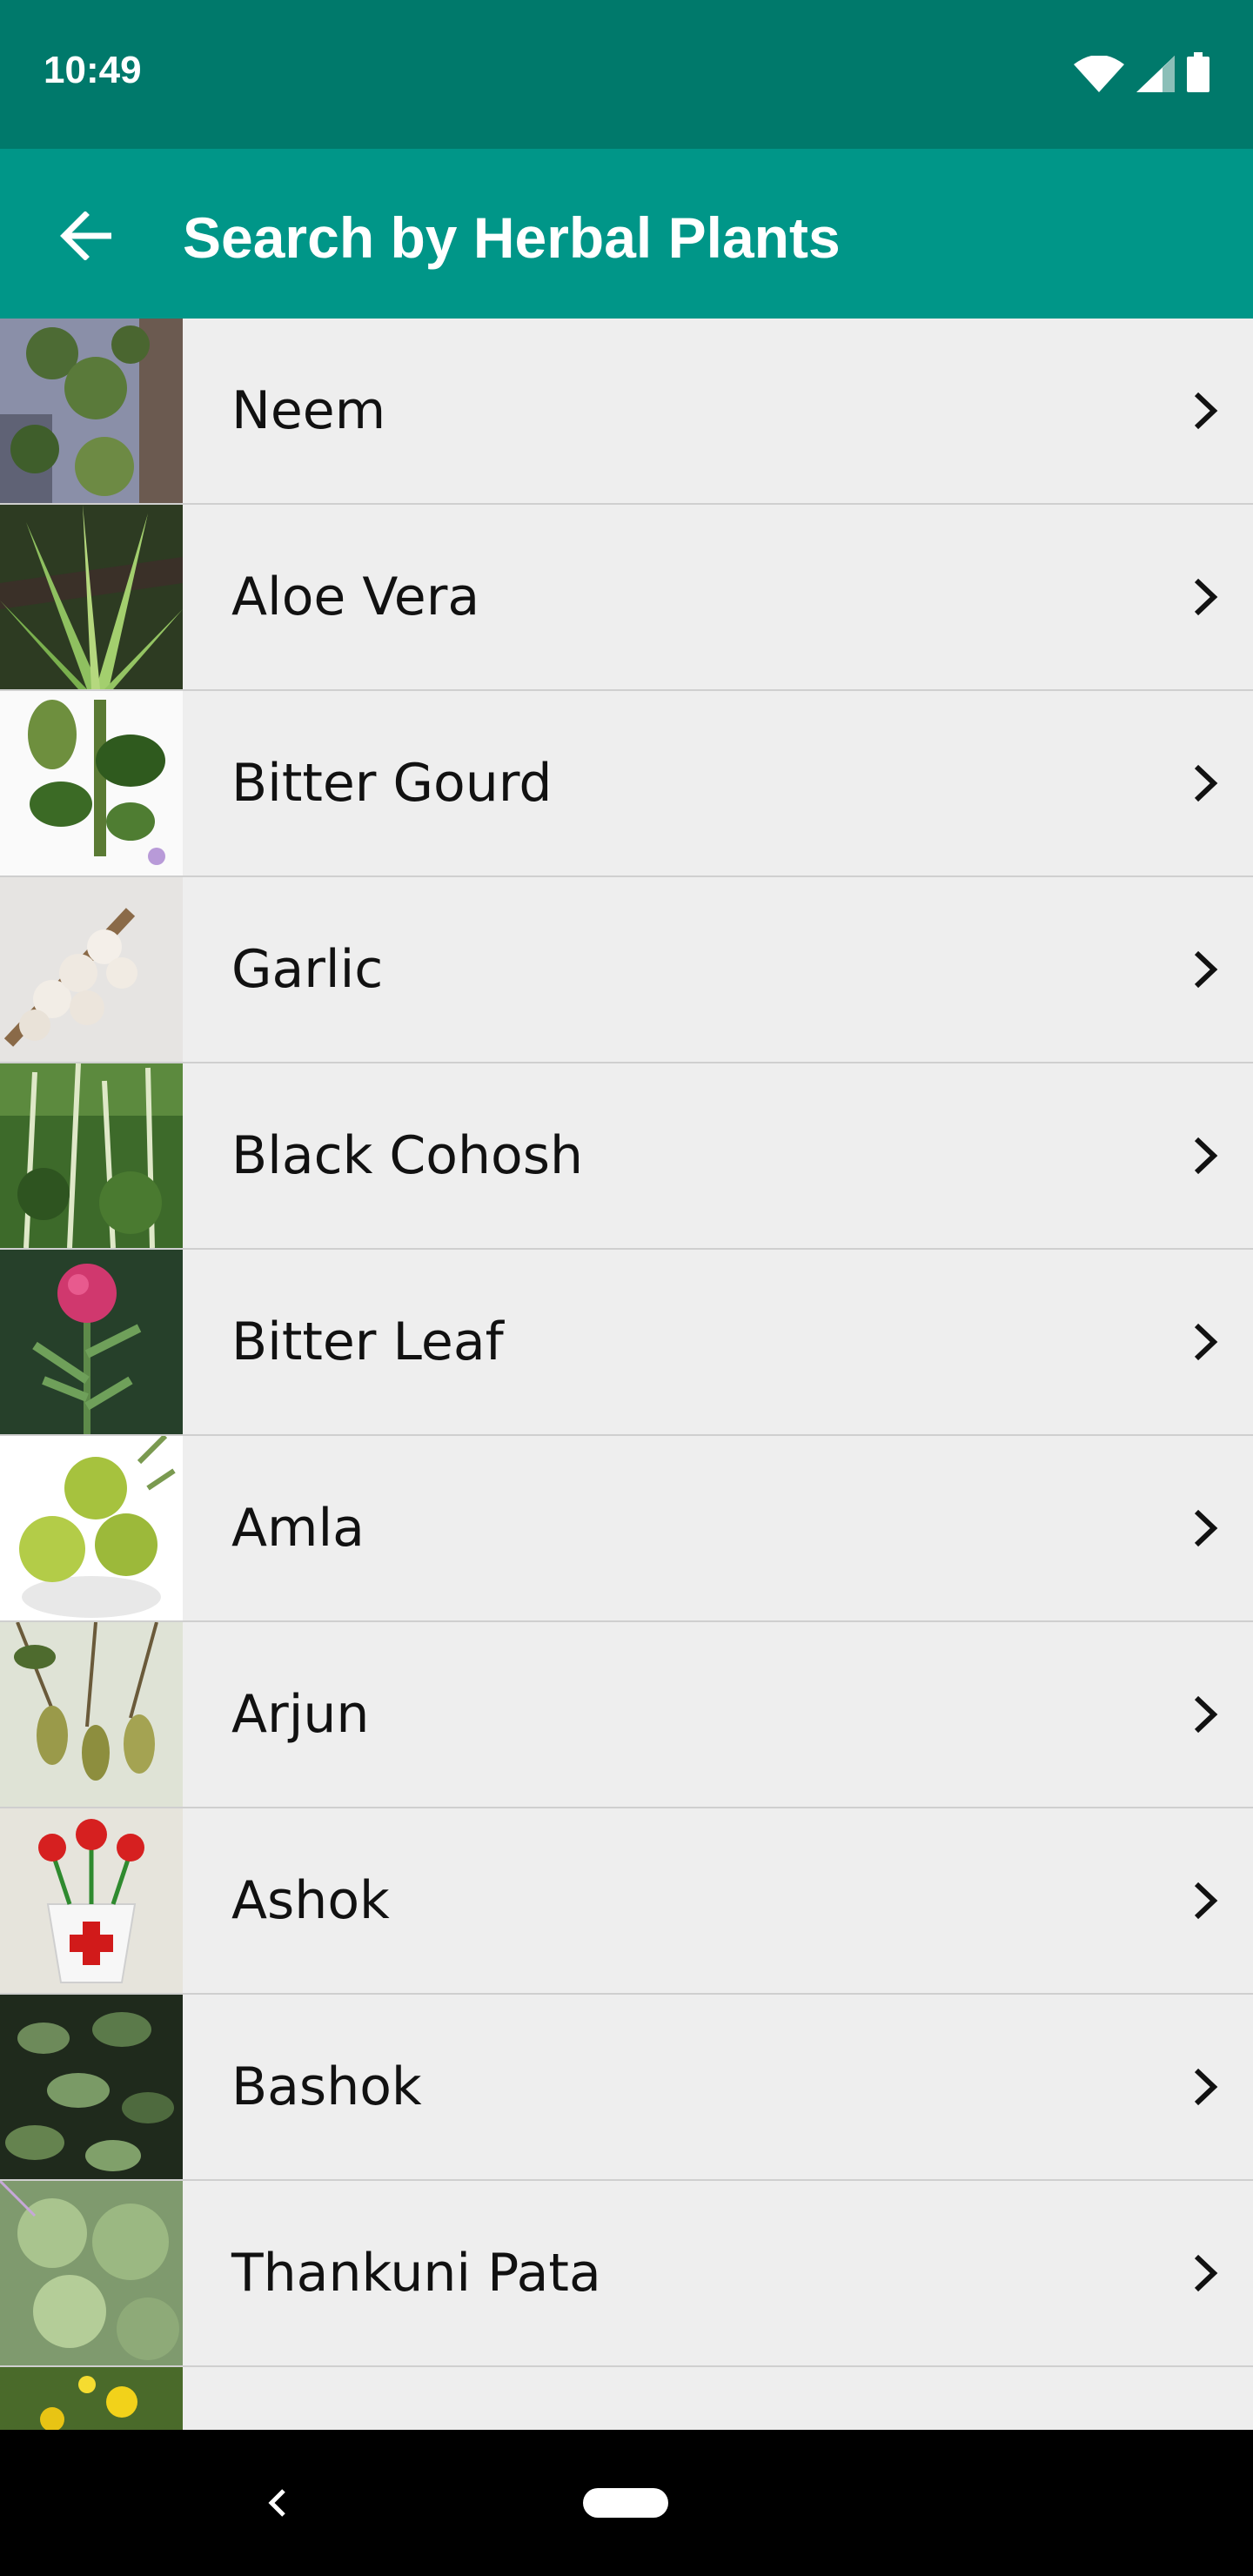 Image resolution: width=1253 pixels, height=2576 pixels. I want to click on black-cohosh-photo, so click(91, 1156).